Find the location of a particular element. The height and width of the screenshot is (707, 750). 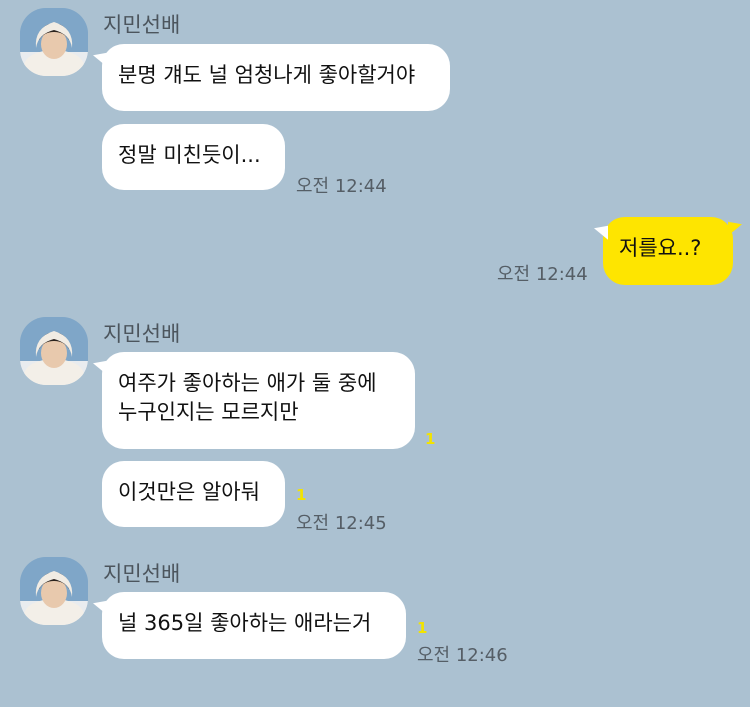

message-text: 저를요..? is located at coordinates (660, 248).